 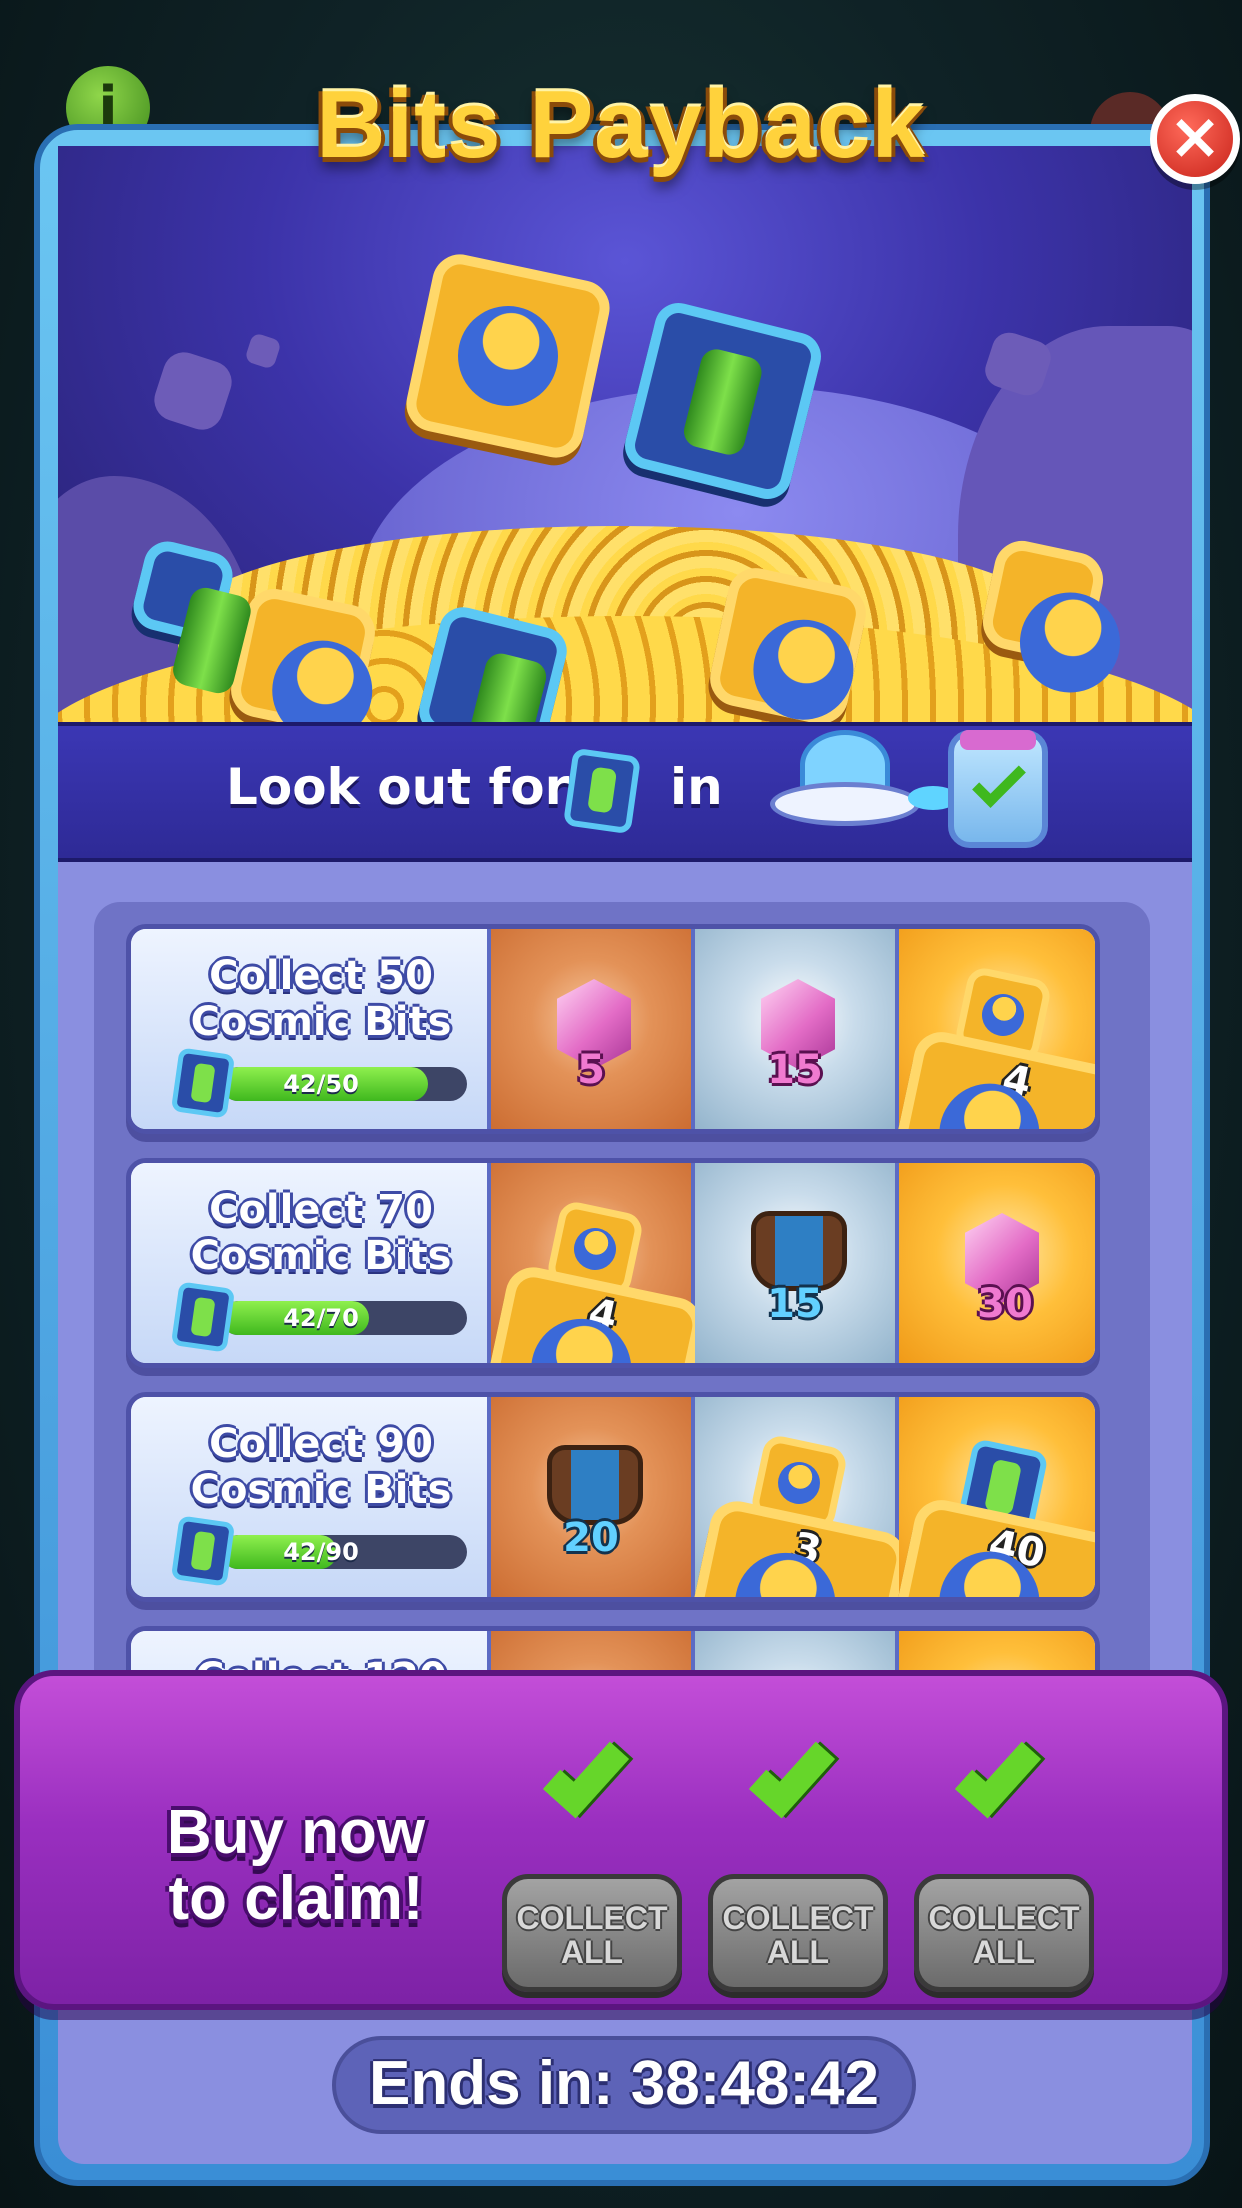 What do you see at coordinates (591, 1538) in the screenshot?
I see `reward-amount: 20` at bounding box center [591, 1538].